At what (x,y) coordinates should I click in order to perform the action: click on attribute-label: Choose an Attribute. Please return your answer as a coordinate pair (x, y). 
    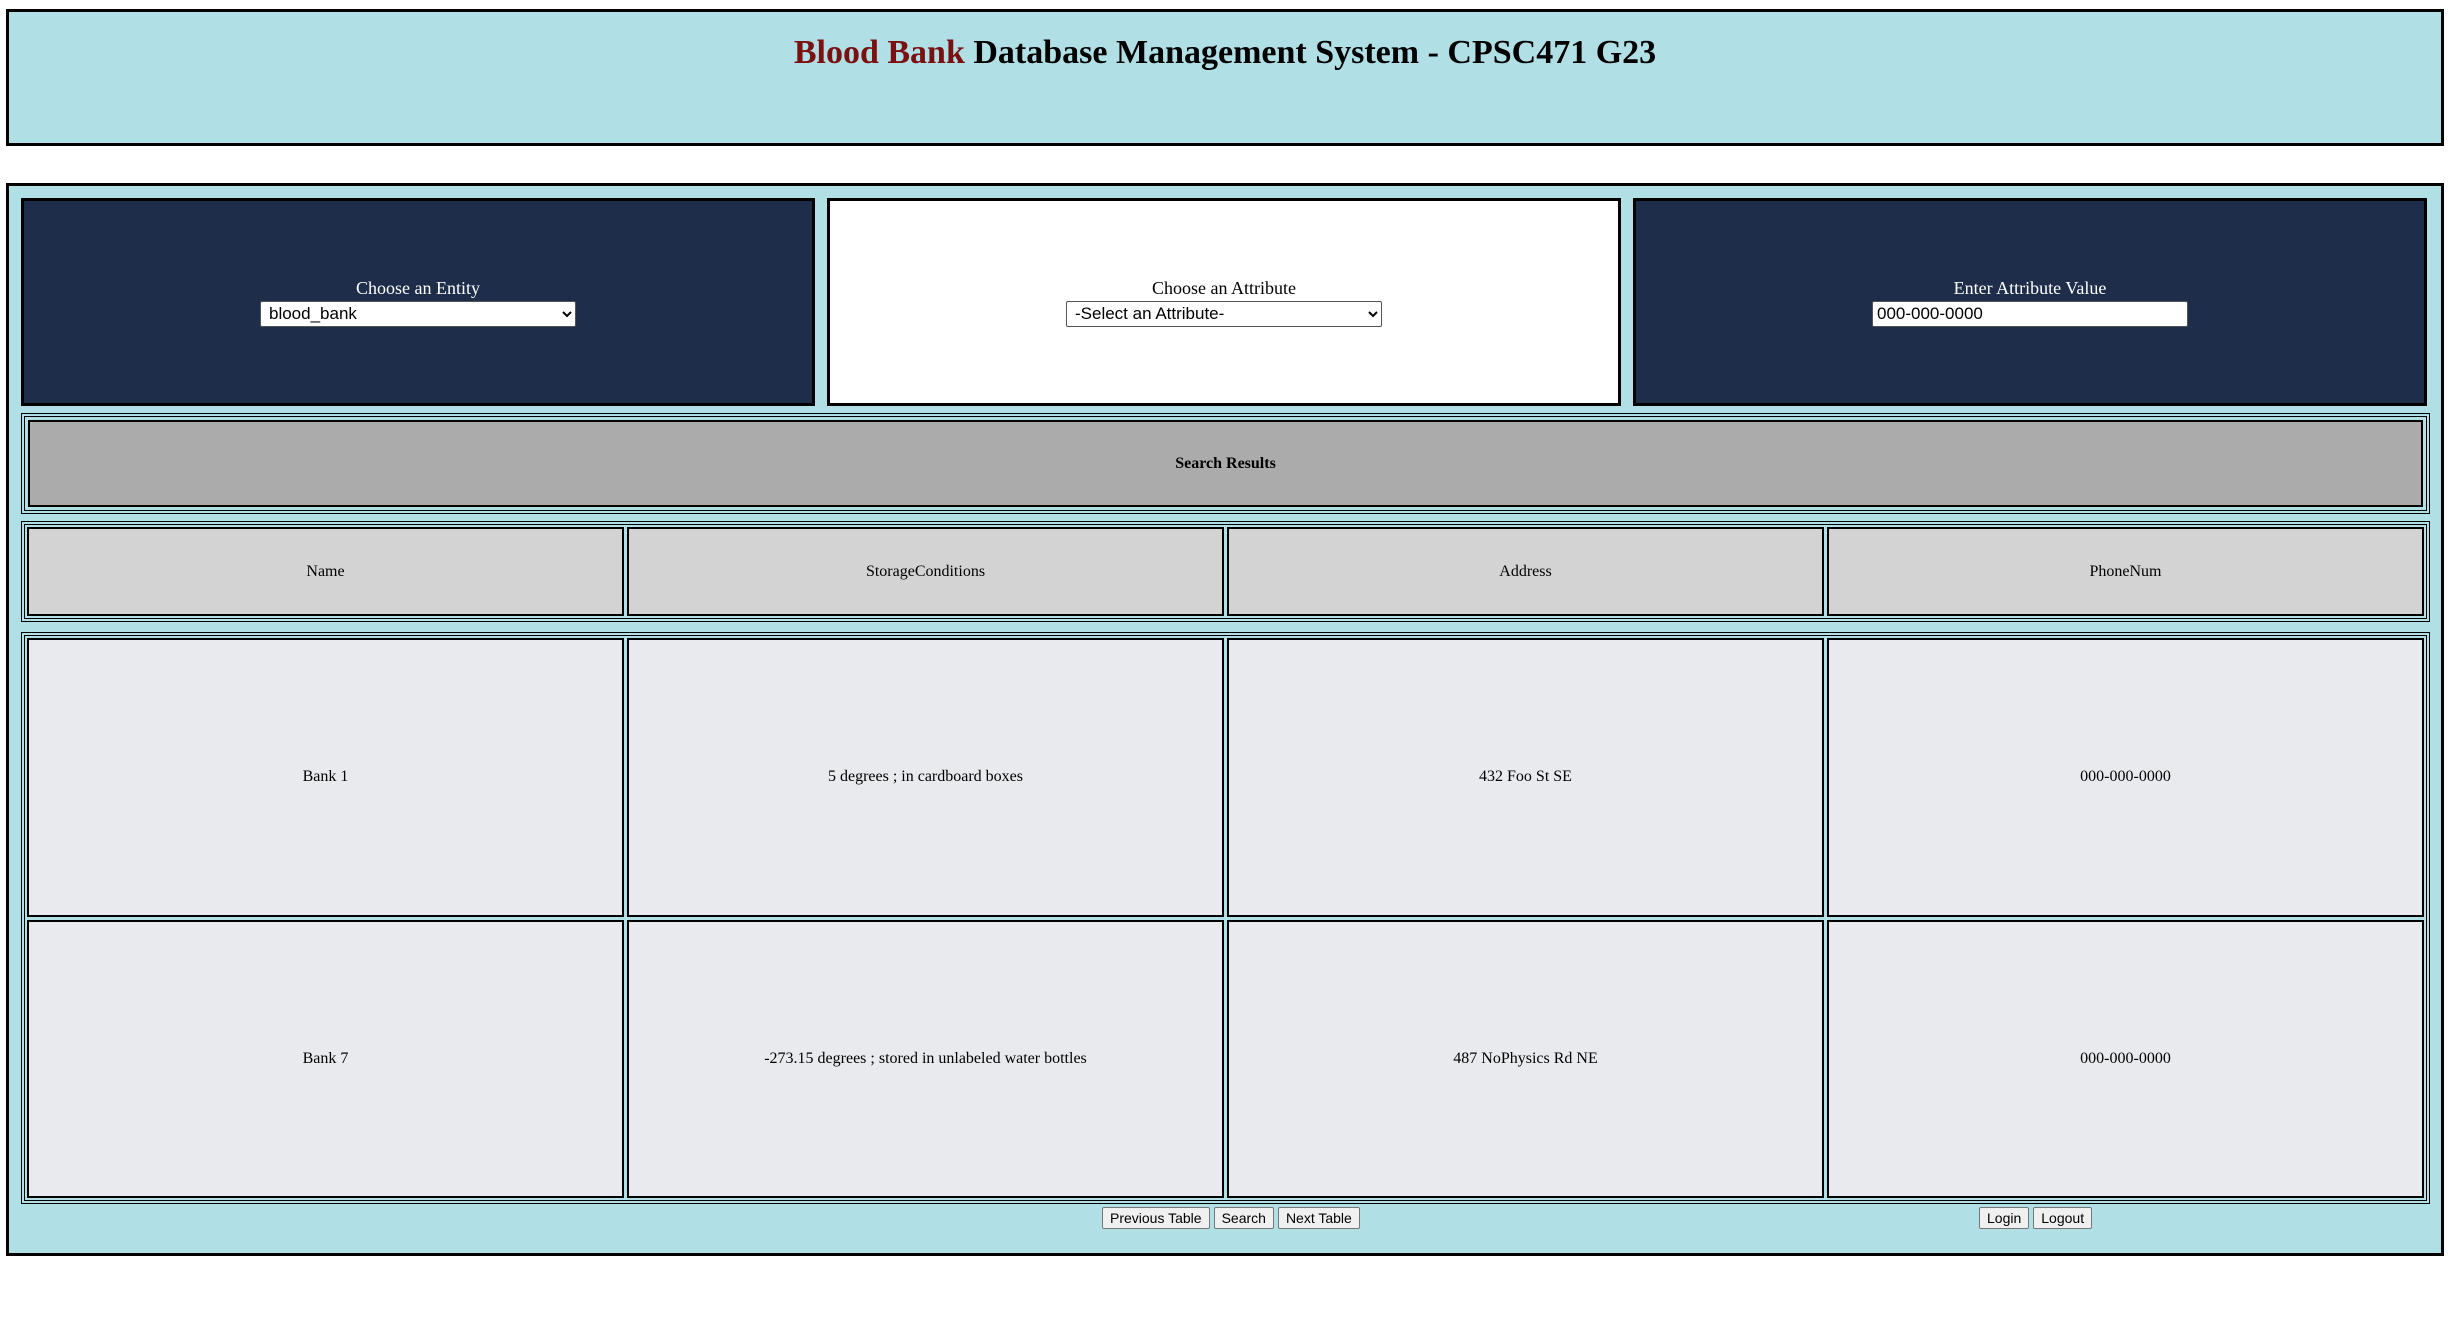
    Looking at the image, I should click on (1224, 287).